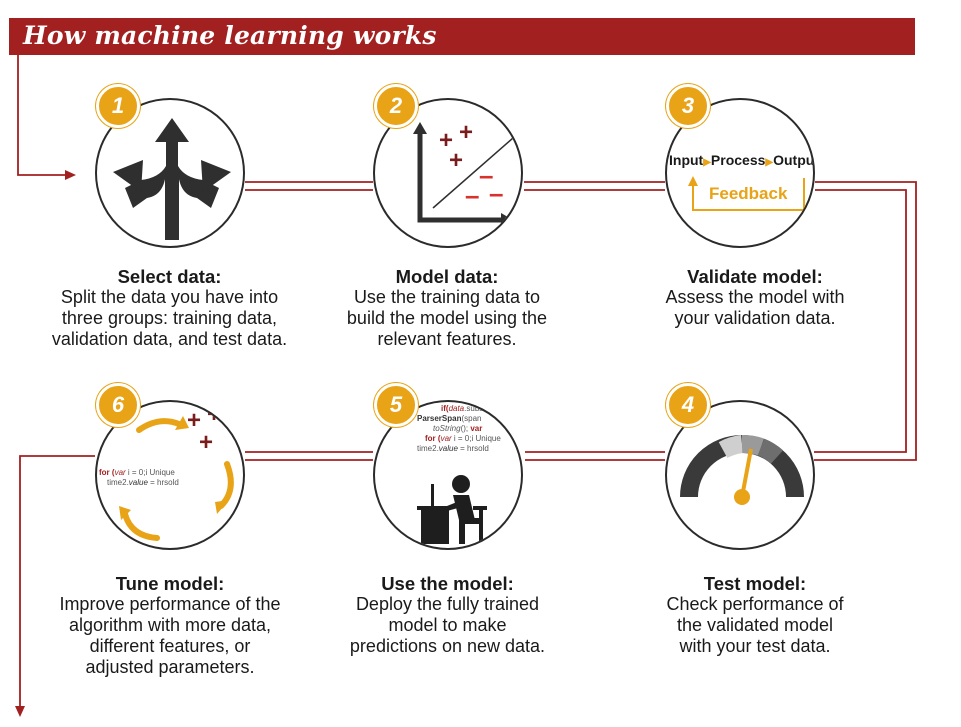  What do you see at coordinates (447, 646) in the screenshot?
I see `step-5-line: predictions on new data.` at bounding box center [447, 646].